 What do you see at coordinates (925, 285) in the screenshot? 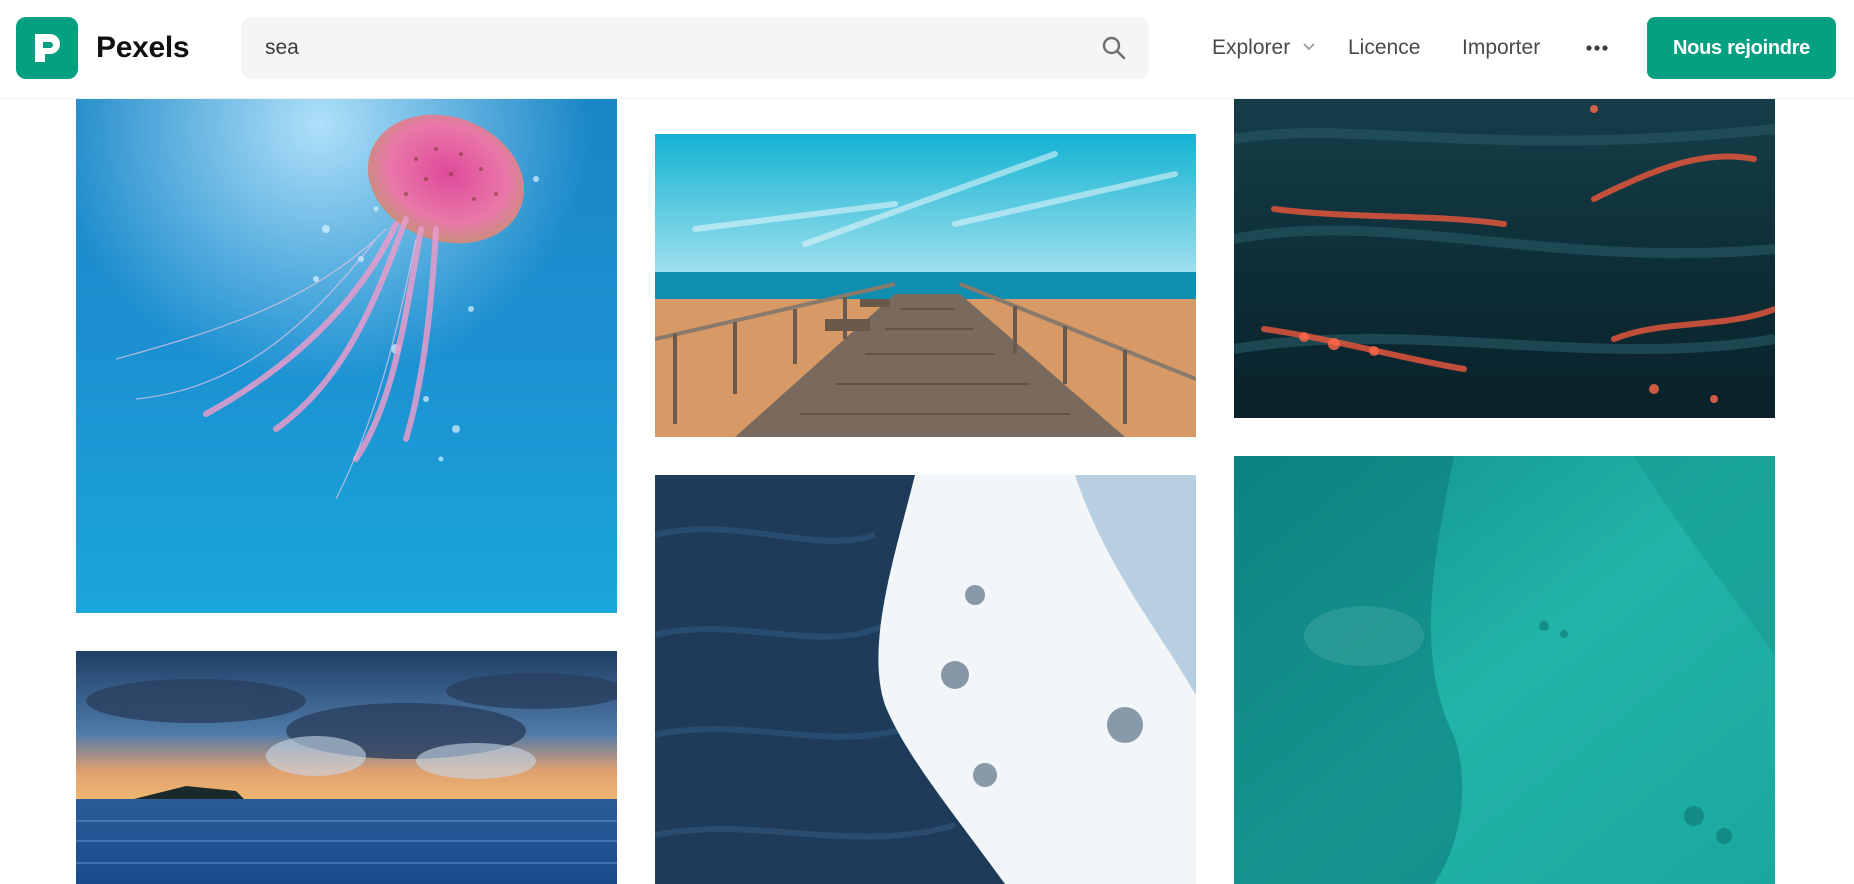
I see `photo-boardwalk` at bounding box center [925, 285].